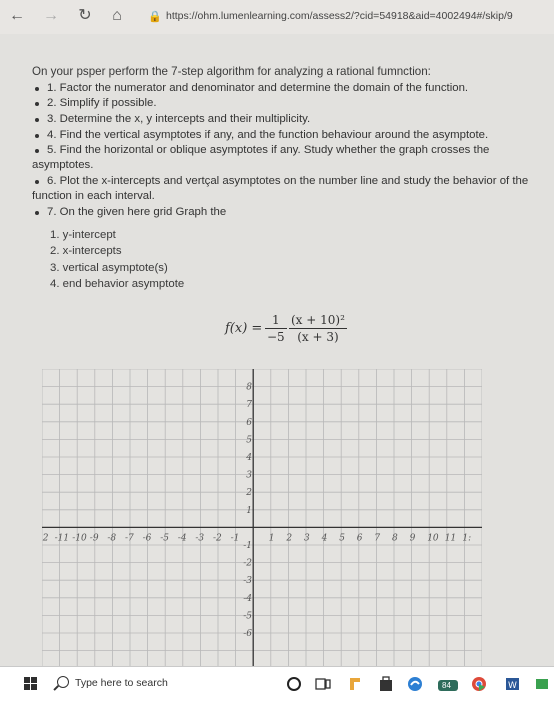 This screenshot has width=554, height=701. Describe the element at coordinates (247, 599) in the screenshot. I see `y-tick-label: -4` at that location.